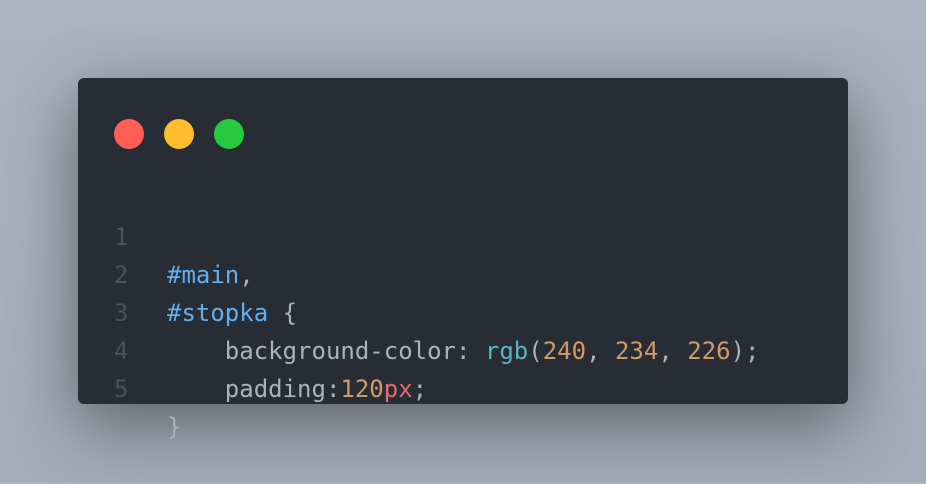 The width and height of the screenshot is (926, 484). I want to click on line-number: 5, so click(121, 389).